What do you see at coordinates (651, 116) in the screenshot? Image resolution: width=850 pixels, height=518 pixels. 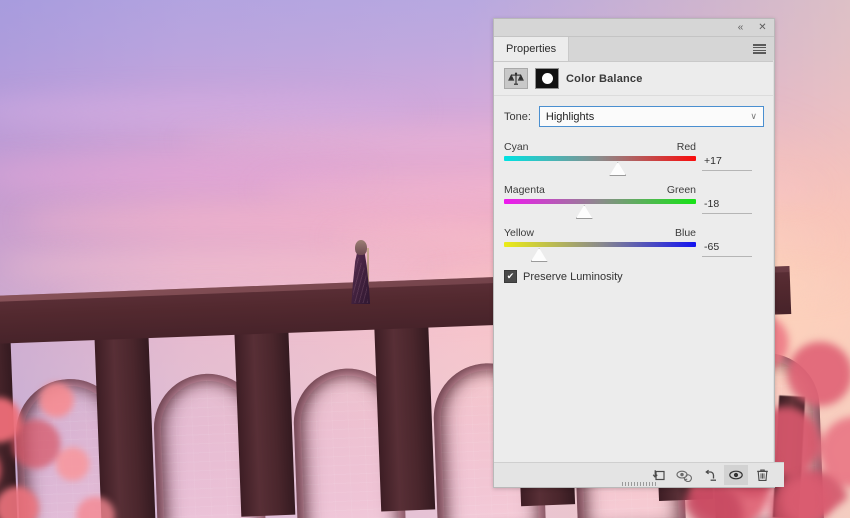 I see `tone-select: Highlights ∨` at bounding box center [651, 116].